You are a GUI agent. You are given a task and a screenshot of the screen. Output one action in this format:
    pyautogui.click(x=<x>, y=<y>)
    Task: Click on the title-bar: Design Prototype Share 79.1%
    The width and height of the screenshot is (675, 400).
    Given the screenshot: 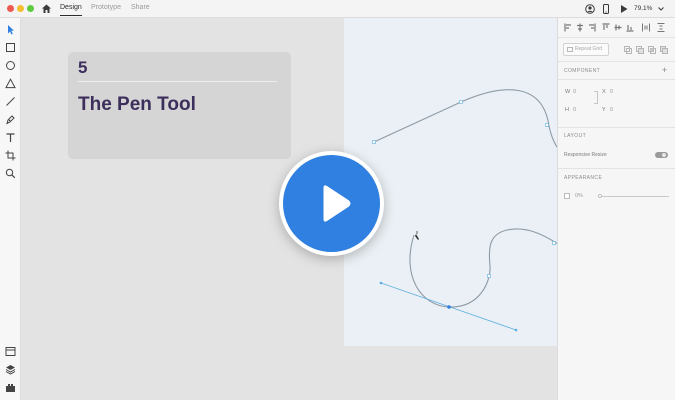 What is the action you would take?
    pyautogui.click(x=337, y=9)
    